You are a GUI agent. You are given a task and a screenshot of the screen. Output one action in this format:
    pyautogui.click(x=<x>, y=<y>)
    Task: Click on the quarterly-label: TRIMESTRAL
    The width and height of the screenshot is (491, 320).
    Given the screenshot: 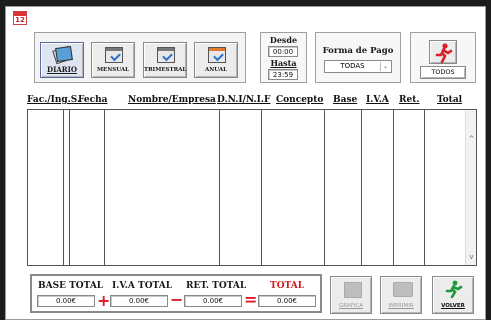 What is the action you would take?
    pyautogui.click(x=165, y=70)
    